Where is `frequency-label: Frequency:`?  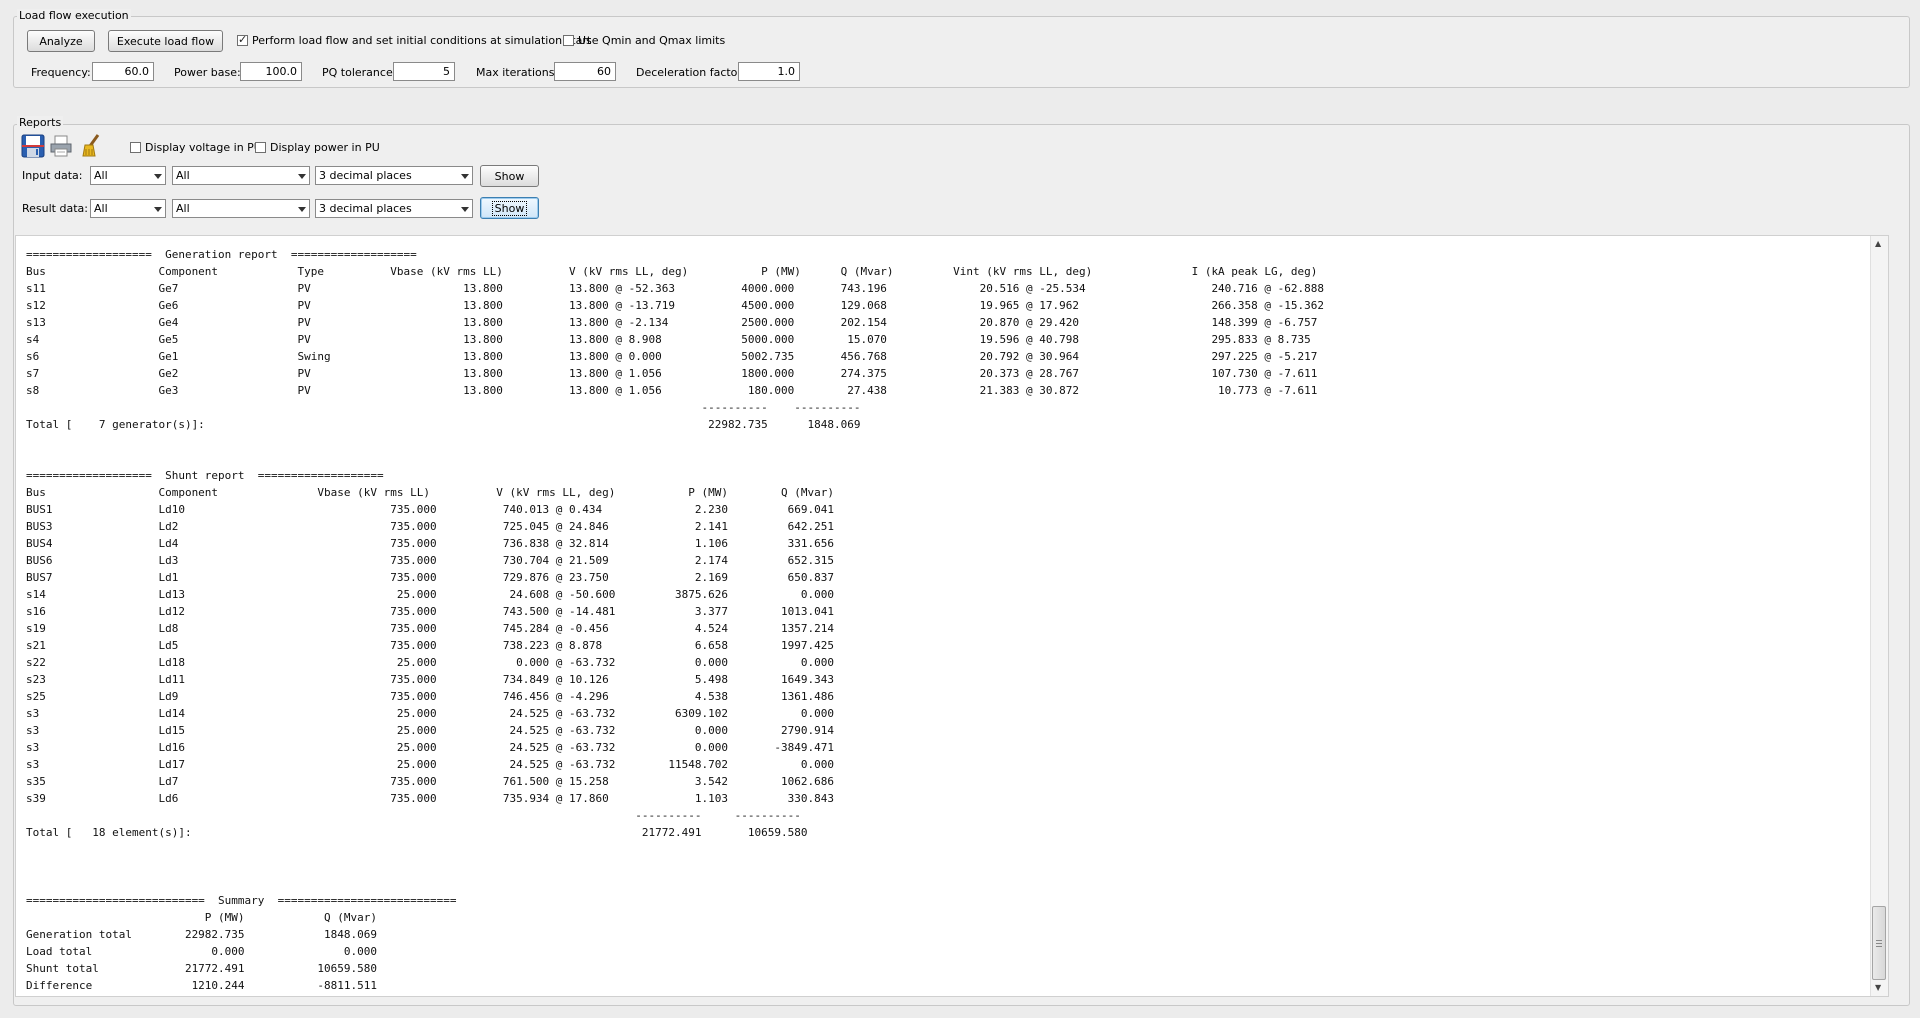
frequency-label: Frequency: is located at coordinates (61, 72).